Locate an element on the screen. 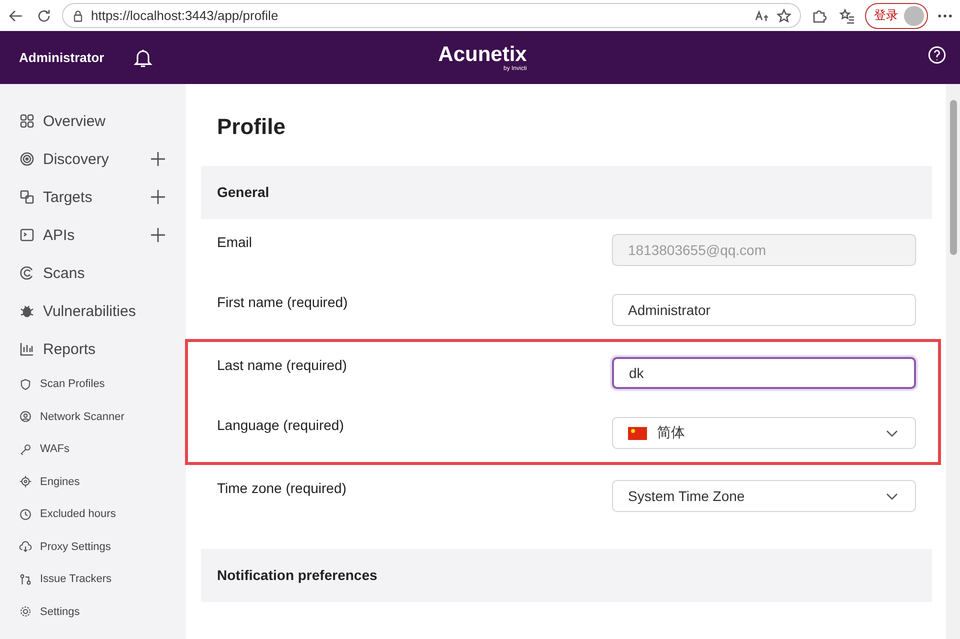  sidebar-item: Overview is located at coordinates (93, 121).